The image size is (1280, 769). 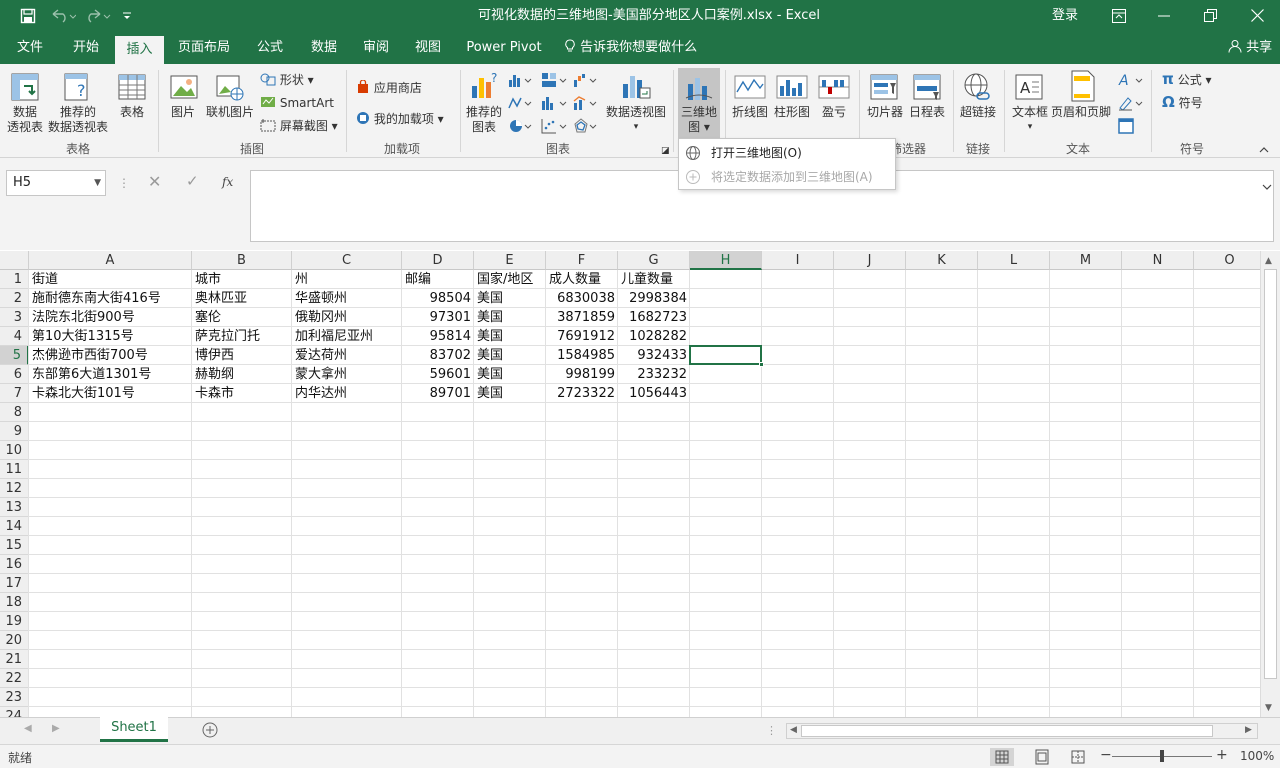 What do you see at coordinates (110, 298) in the screenshot?
I see `table-cell: 施耐德东南大街416号` at bounding box center [110, 298].